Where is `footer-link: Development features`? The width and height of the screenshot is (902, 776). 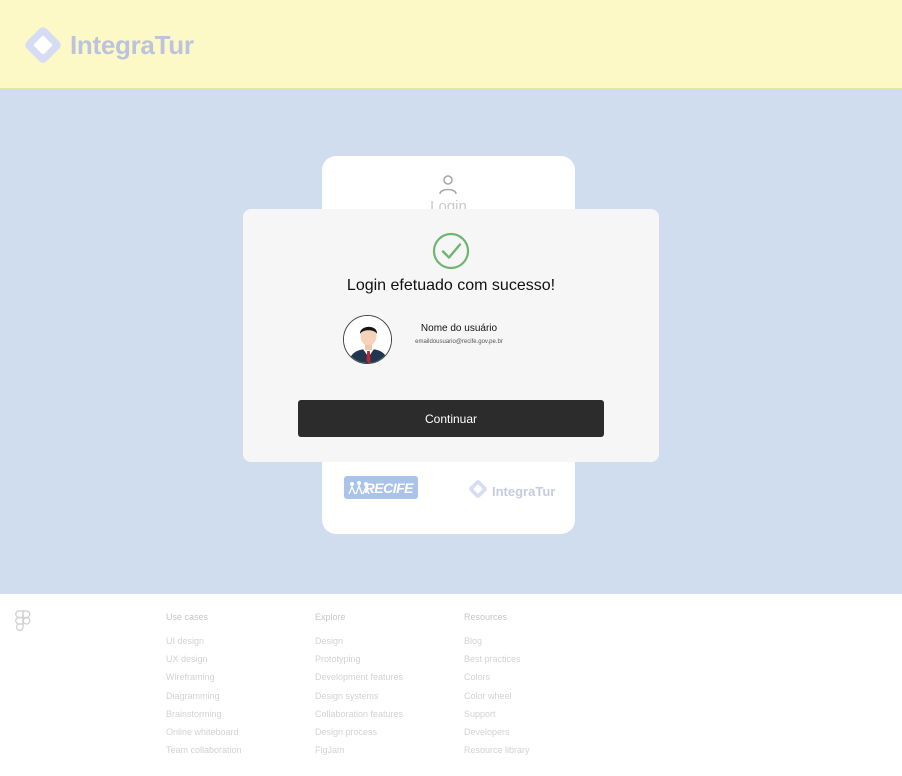 footer-link: Development features is located at coordinates (359, 681).